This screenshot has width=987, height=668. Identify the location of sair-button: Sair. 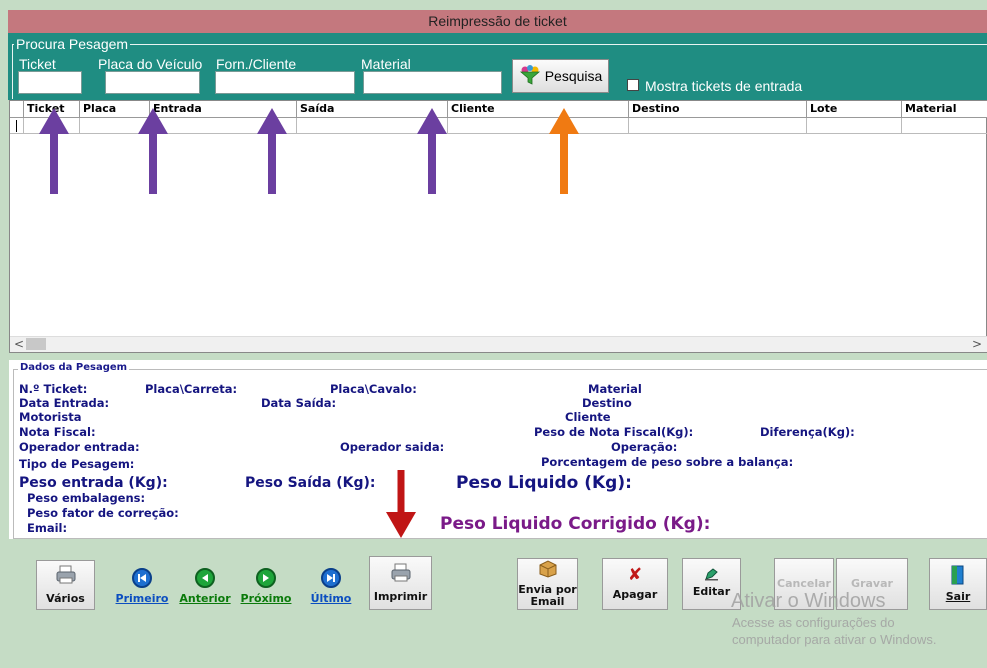
(958, 584).